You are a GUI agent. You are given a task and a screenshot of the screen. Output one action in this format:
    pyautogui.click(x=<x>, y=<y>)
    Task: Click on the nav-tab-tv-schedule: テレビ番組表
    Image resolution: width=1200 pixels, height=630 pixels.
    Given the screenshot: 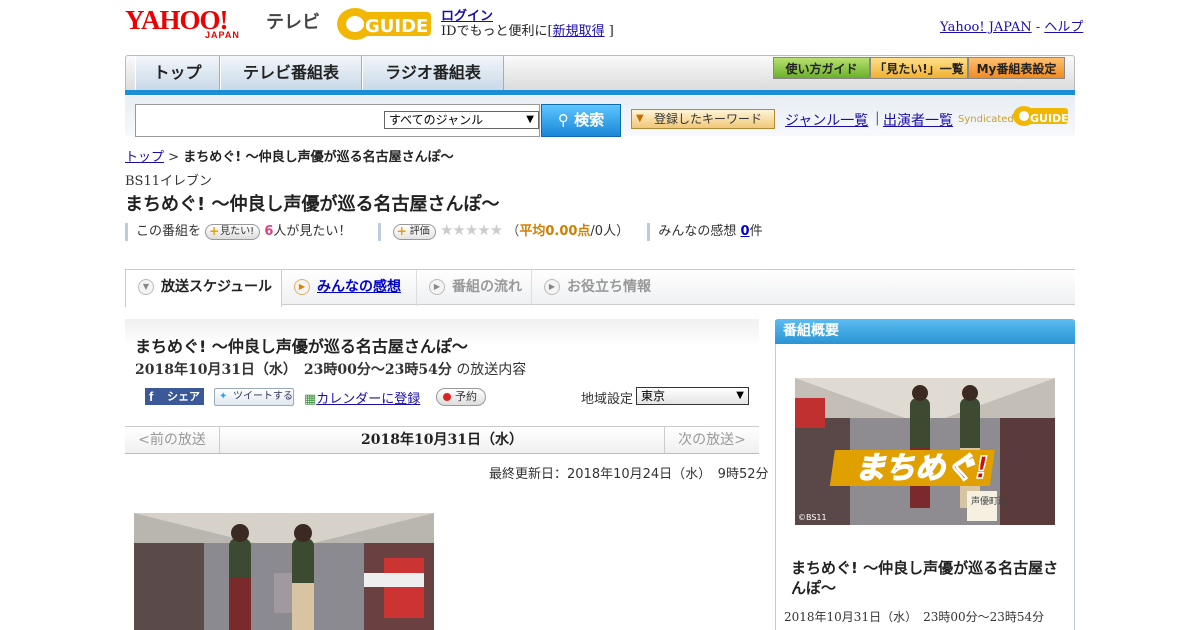 What is the action you would take?
    pyautogui.click(x=291, y=73)
    